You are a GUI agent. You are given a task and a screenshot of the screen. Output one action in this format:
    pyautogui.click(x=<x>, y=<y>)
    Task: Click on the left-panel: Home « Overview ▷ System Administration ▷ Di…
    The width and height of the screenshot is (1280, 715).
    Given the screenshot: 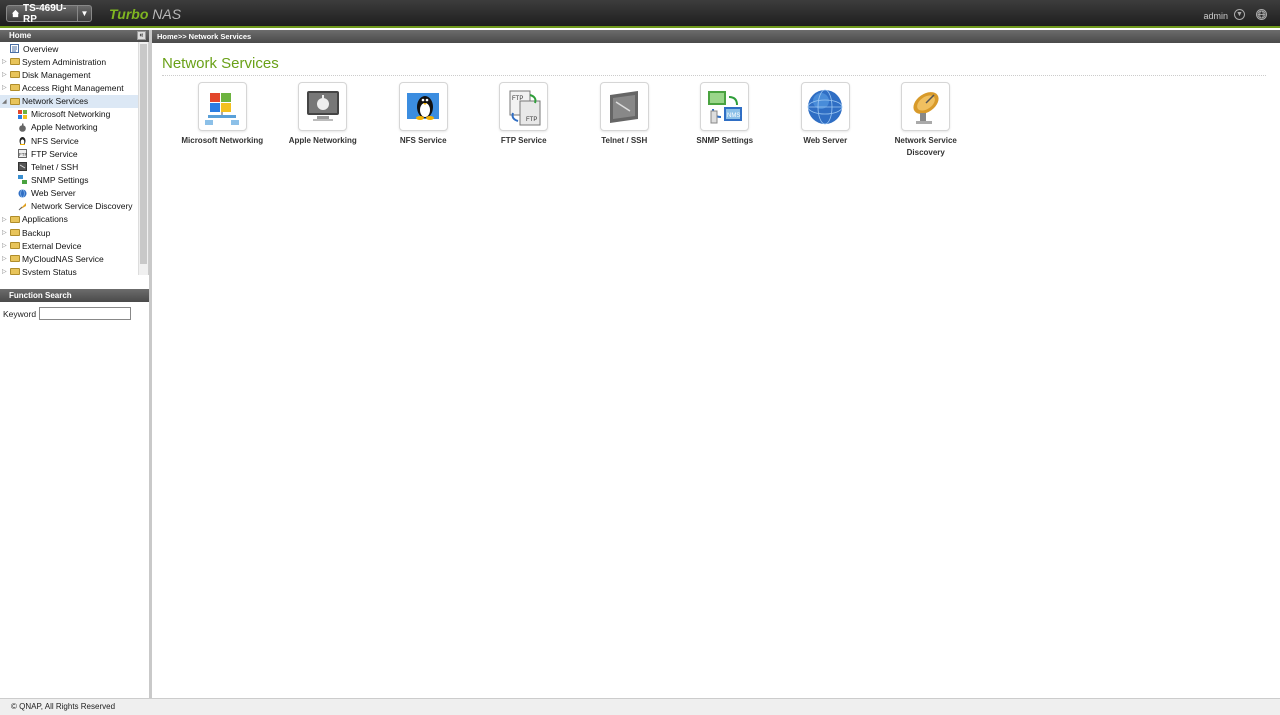 What is the action you would take?
    pyautogui.click(x=74, y=364)
    